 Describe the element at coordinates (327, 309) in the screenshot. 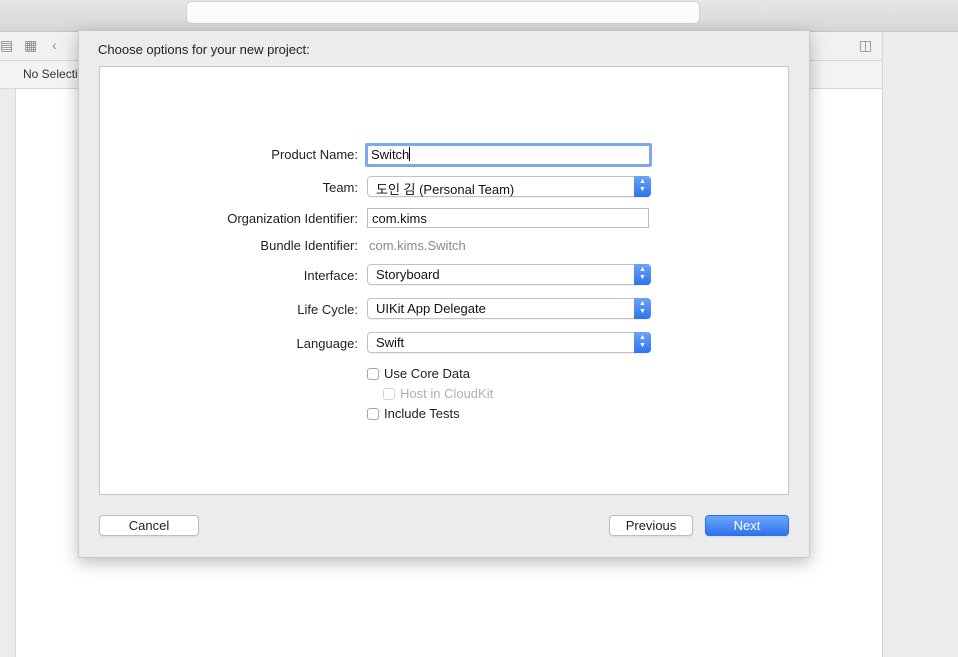

I see `life-cycle-label: Life Cycle:` at that location.